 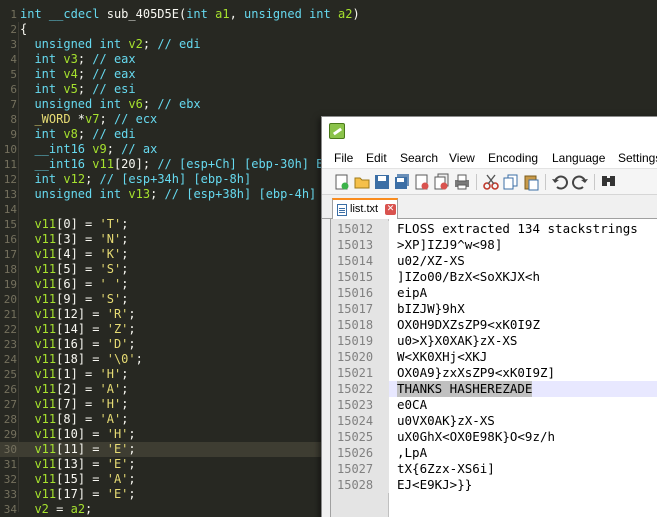 What do you see at coordinates (365, 209) in the screenshot?
I see `tab-list-txt: list.txt ✕` at bounding box center [365, 209].